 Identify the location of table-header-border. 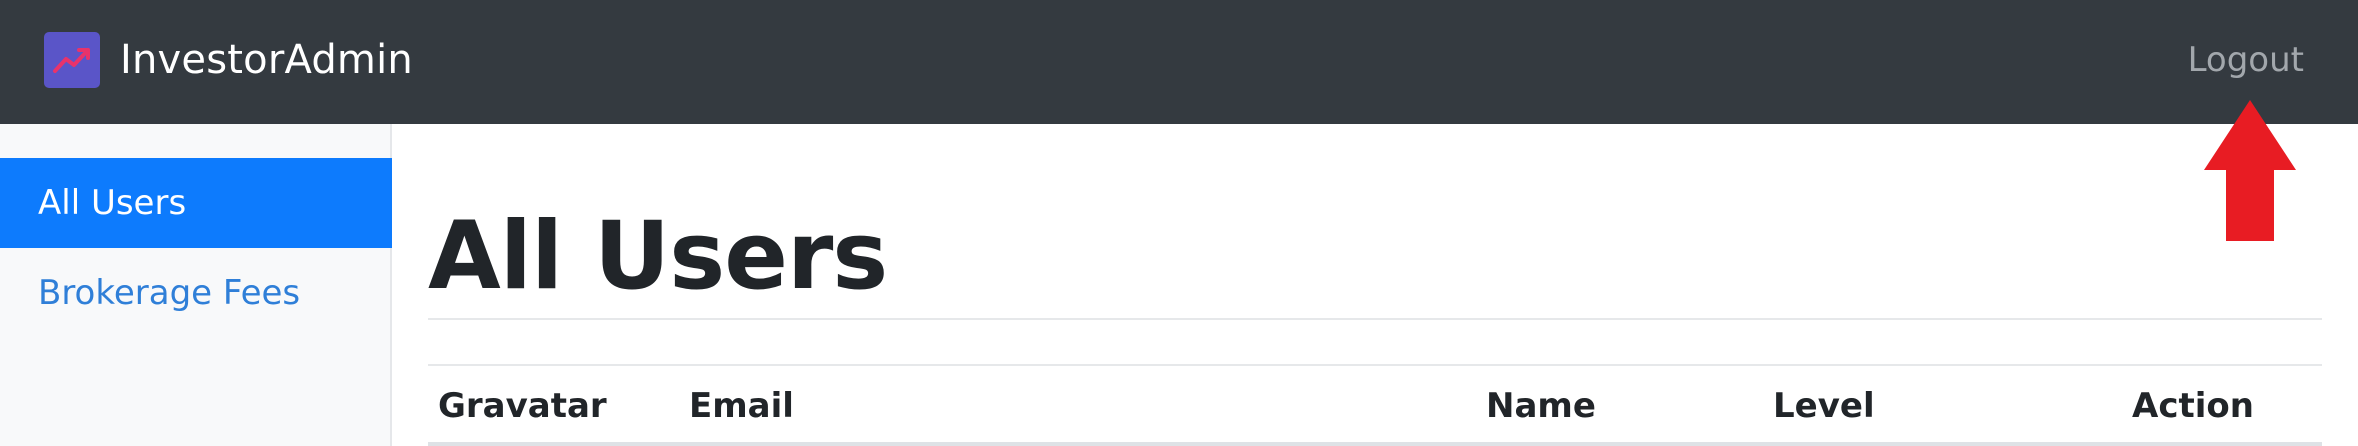
(1375, 444).